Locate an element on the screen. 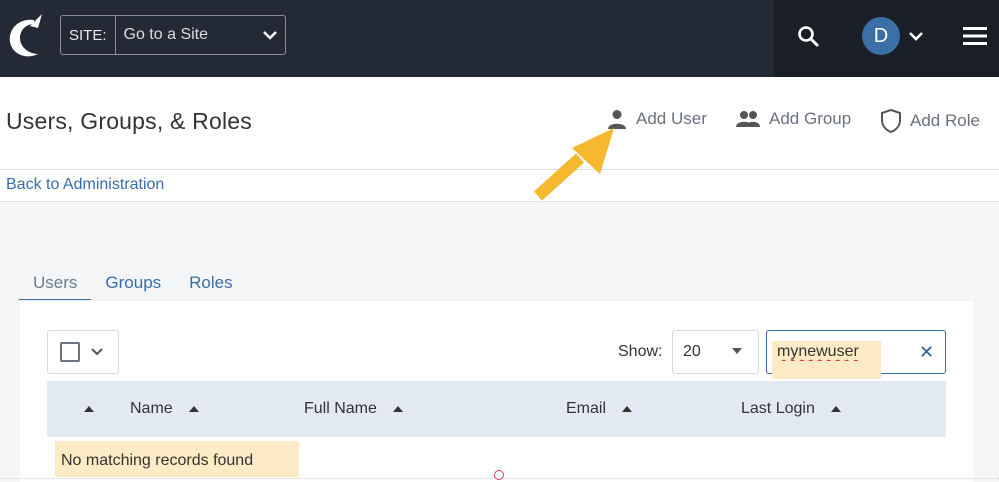  show-label: Show: is located at coordinates (640, 351).